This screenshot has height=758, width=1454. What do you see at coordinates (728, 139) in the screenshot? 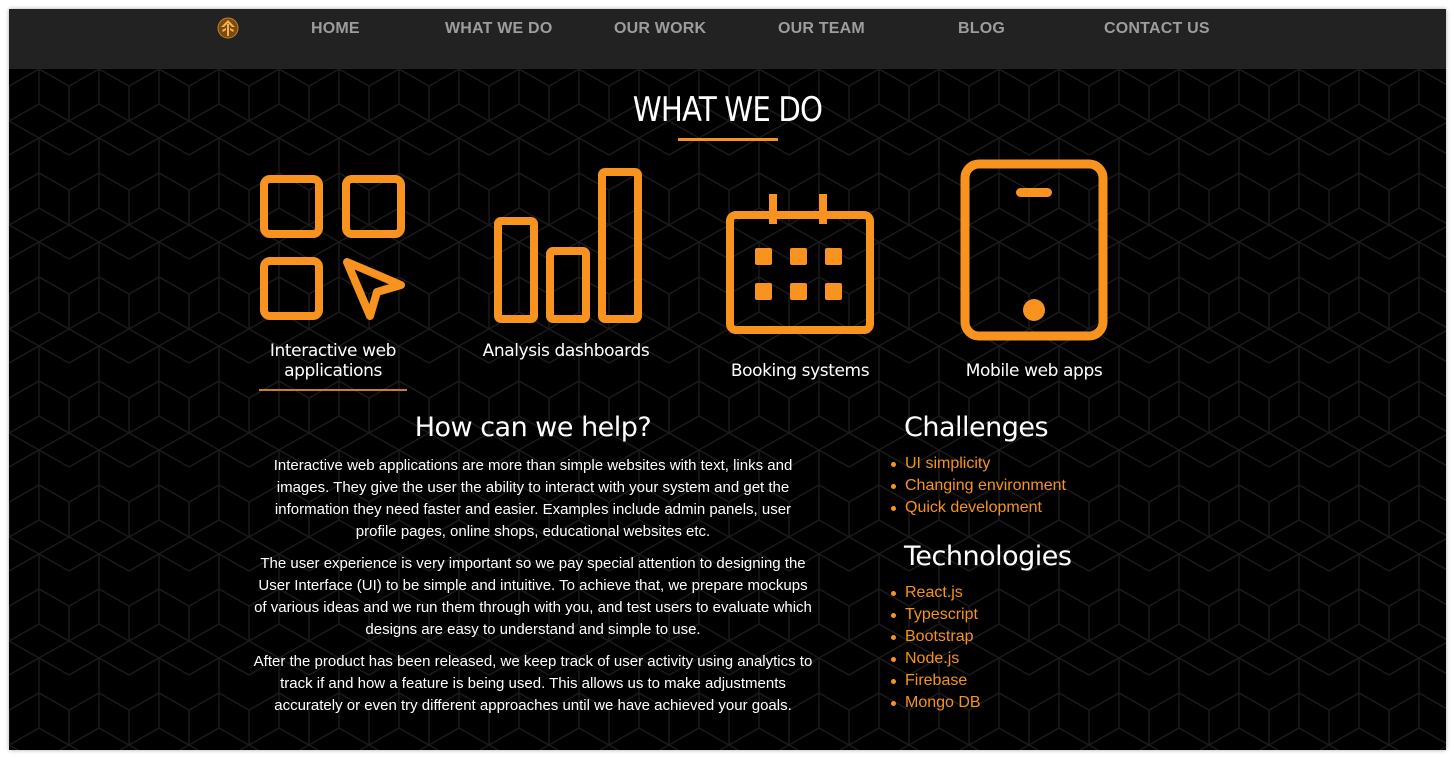
I see `title-underline` at bounding box center [728, 139].